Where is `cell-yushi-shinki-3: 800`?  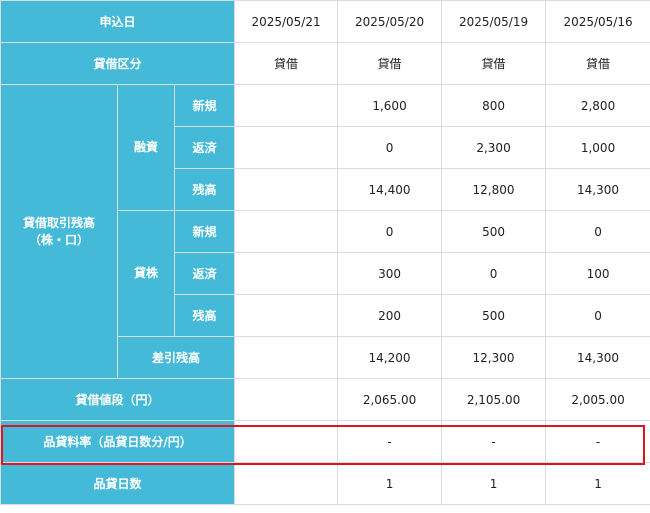 cell-yushi-shinki-3: 800 is located at coordinates (494, 105).